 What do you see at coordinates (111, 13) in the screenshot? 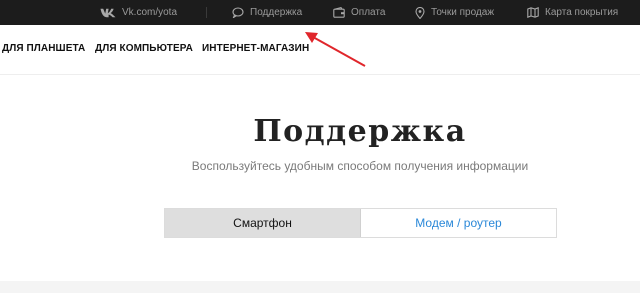
I see `vk-logo-icon` at bounding box center [111, 13].